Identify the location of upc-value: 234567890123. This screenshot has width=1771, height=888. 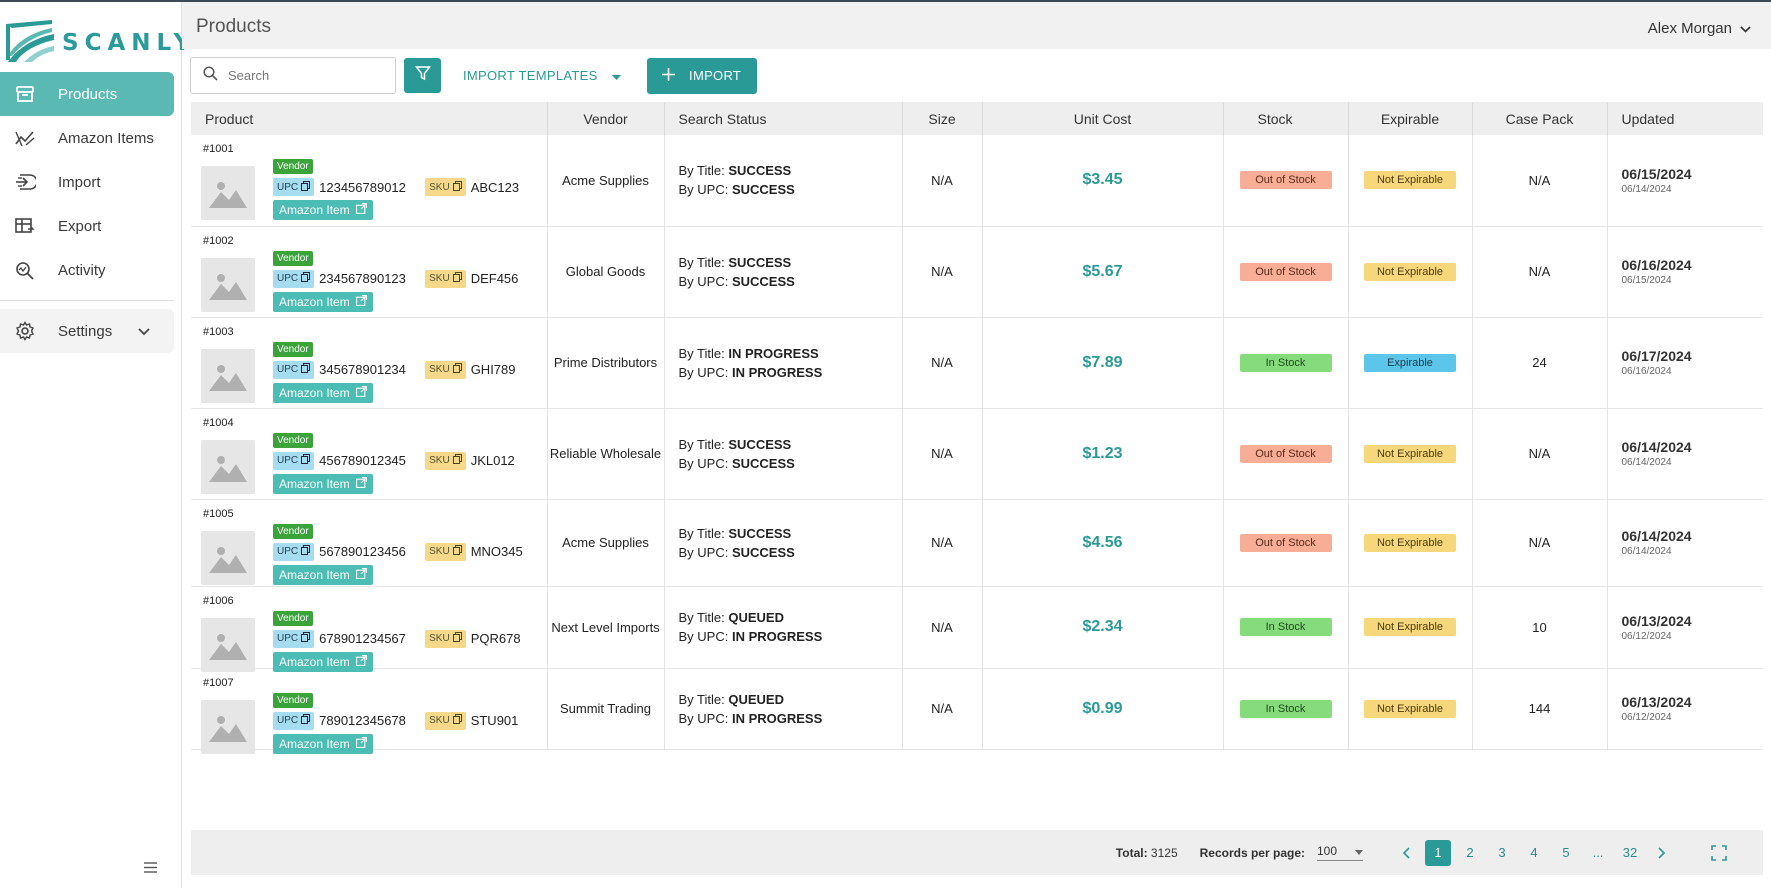
(362, 278).